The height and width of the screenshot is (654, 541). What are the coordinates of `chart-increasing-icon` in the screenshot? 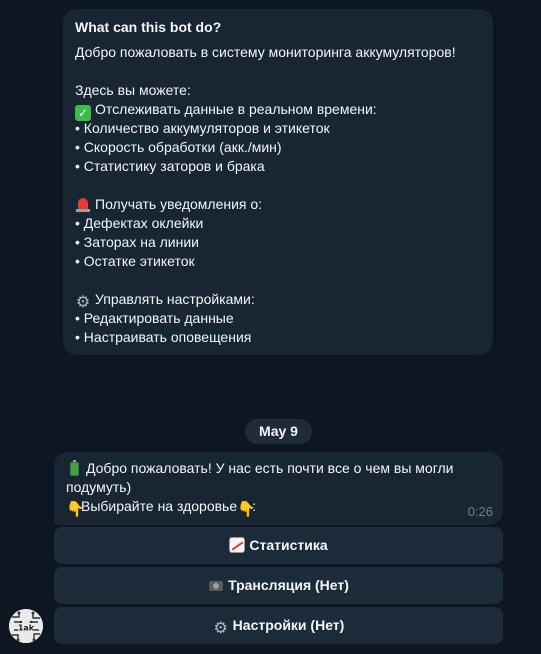 It's located at (237, 545).